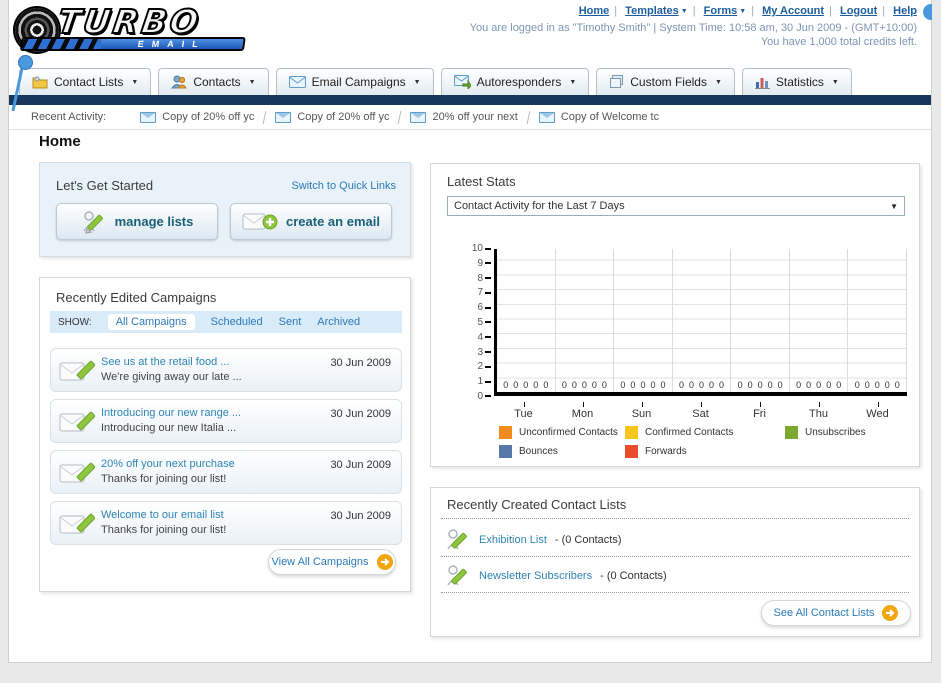 Image resolution: width=941 pixels, height=683 pixels. I want to click on y-tick: 5, so click(475, 322).